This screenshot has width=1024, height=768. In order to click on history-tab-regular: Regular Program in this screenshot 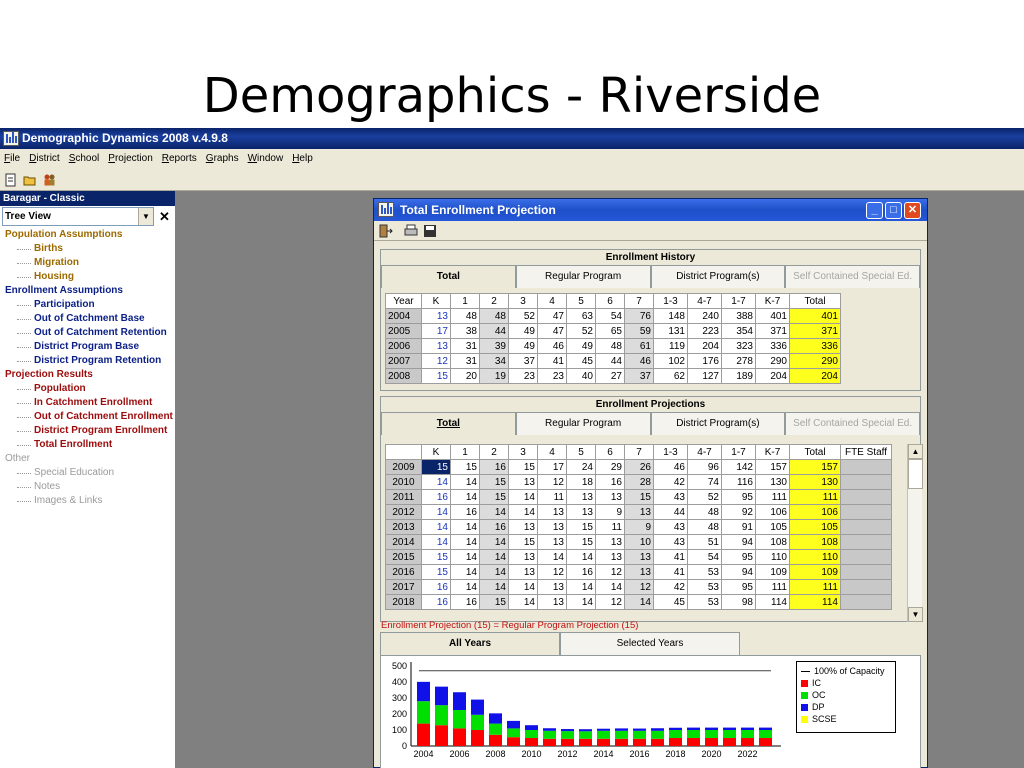, I will do `click(583, 276)`.